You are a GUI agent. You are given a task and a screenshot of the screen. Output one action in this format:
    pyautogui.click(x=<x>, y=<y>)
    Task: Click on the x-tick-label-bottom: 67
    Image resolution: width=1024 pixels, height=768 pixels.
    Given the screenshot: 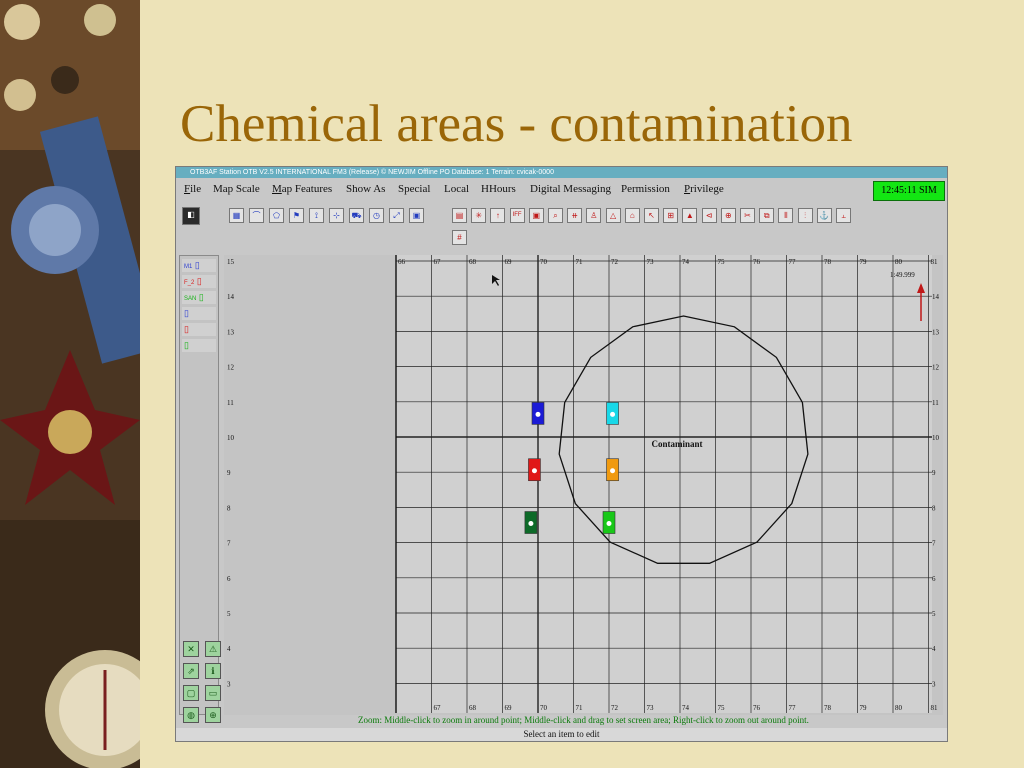 What is the action you would take?
    pyautogui.click(x=438, y=708)
    